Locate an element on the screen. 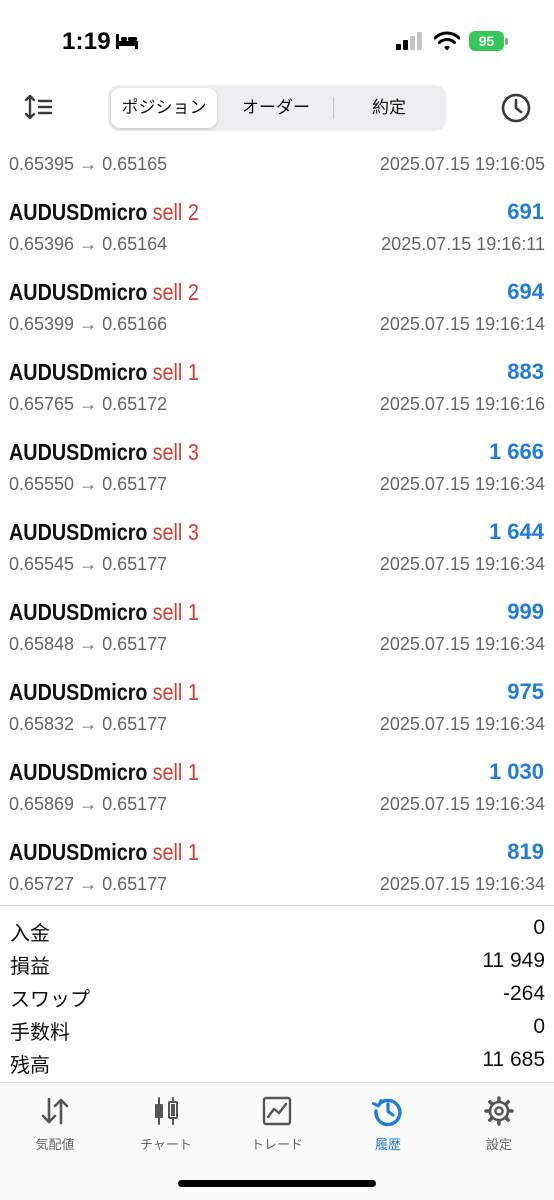 The width and height of the screenshot is (554, 1200). summary-commission: 手数料 0 is located at coordinates (277, 1027).